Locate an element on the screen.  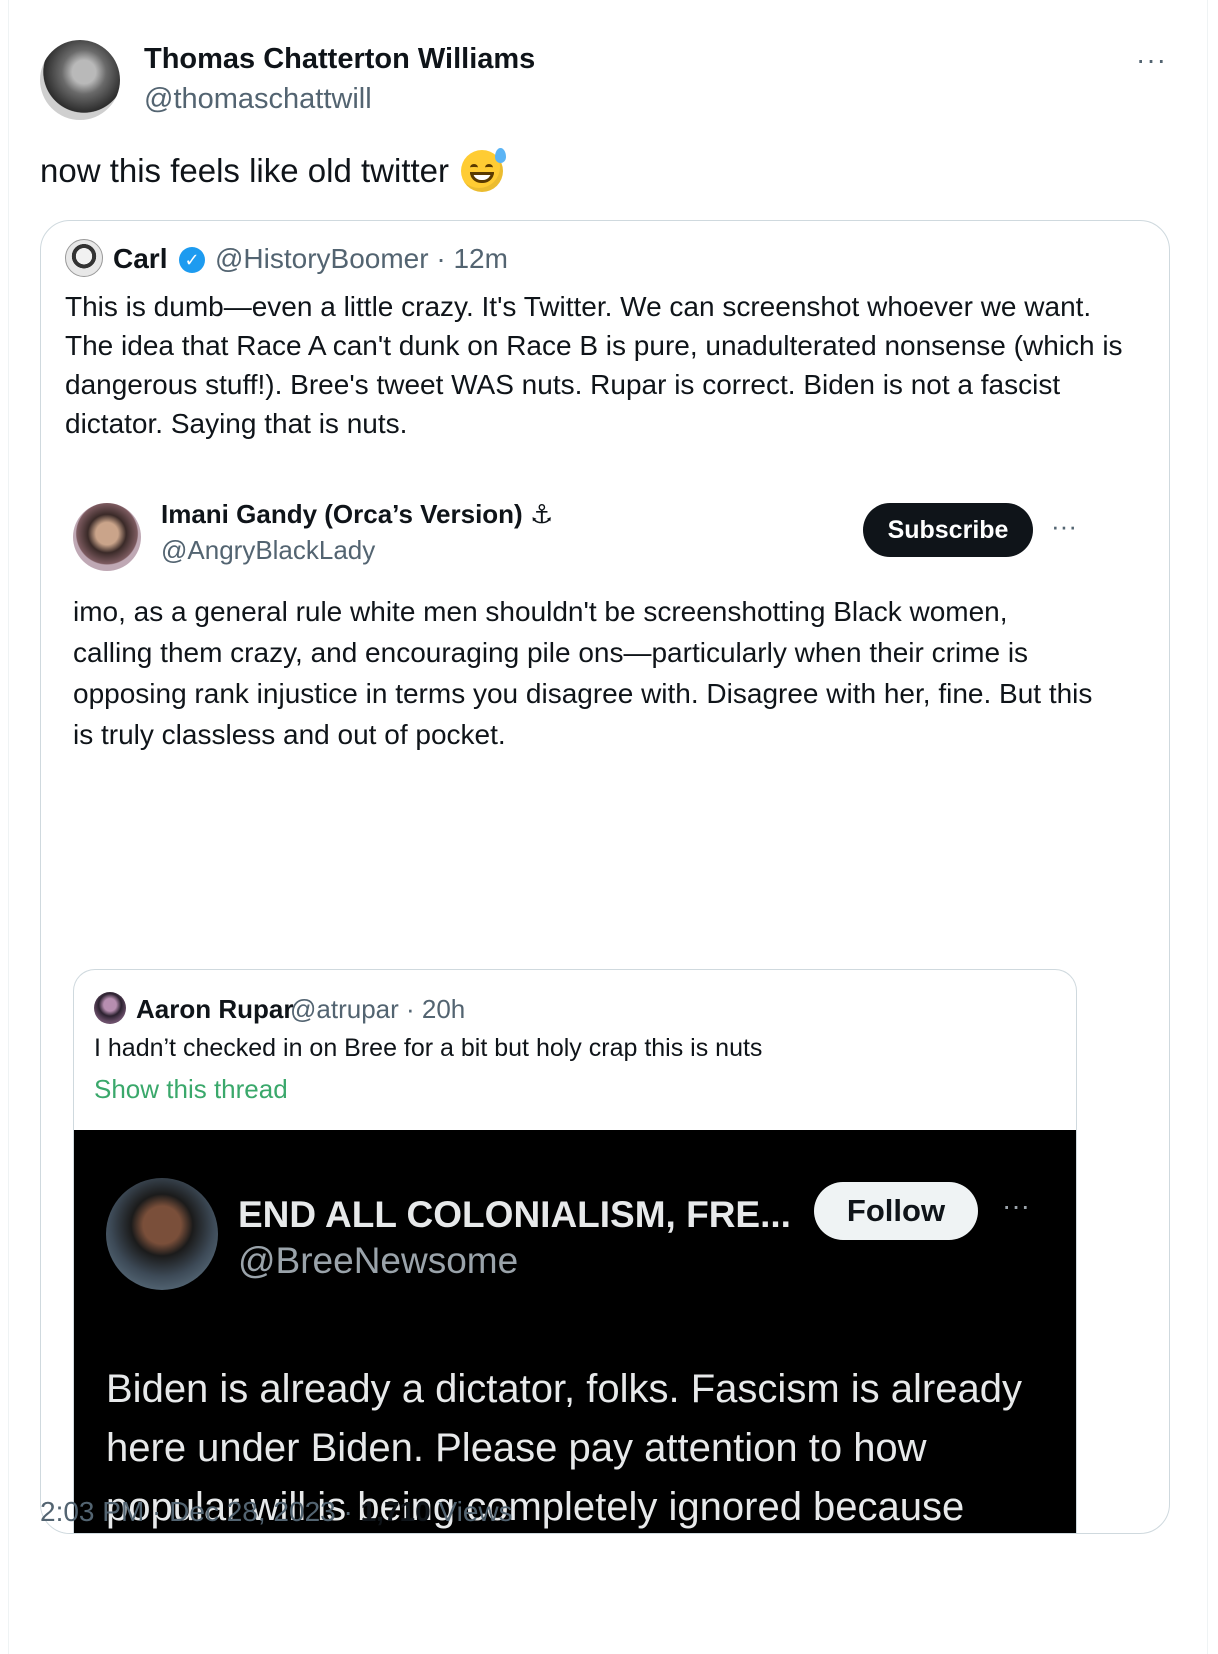
rupar-name: Aaron Rupar is located at coordinates (215, 1009).